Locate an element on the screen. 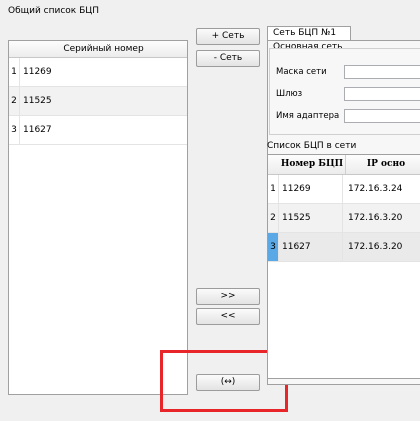 This screenshot has height=421, width=420. table-row: 2 11525 is located at coordinates (98, 101).